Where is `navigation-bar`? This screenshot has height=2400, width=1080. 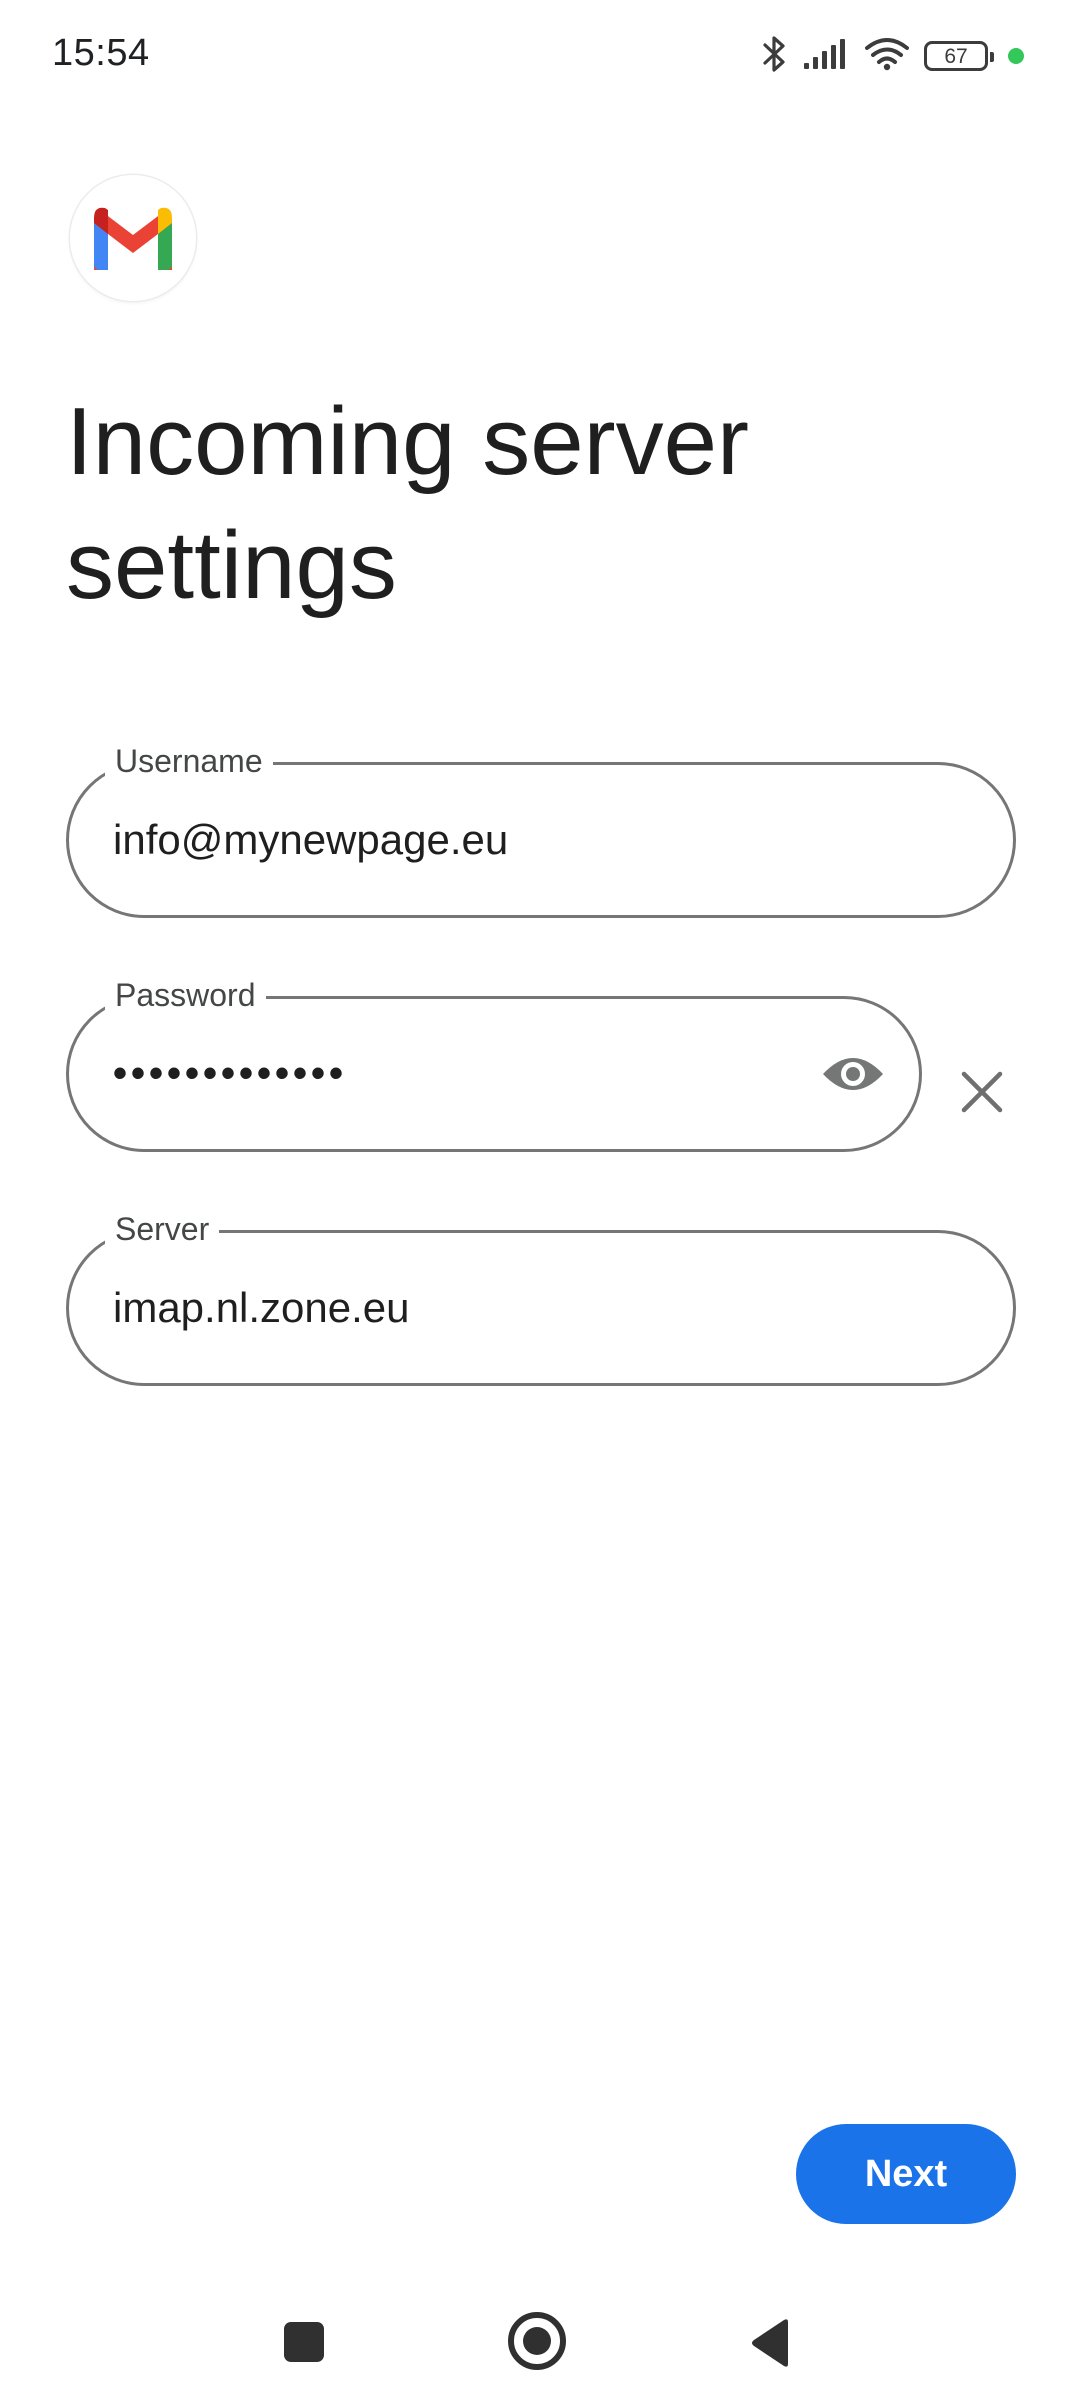
navigation-bar is located at coordinates (540, 2345).